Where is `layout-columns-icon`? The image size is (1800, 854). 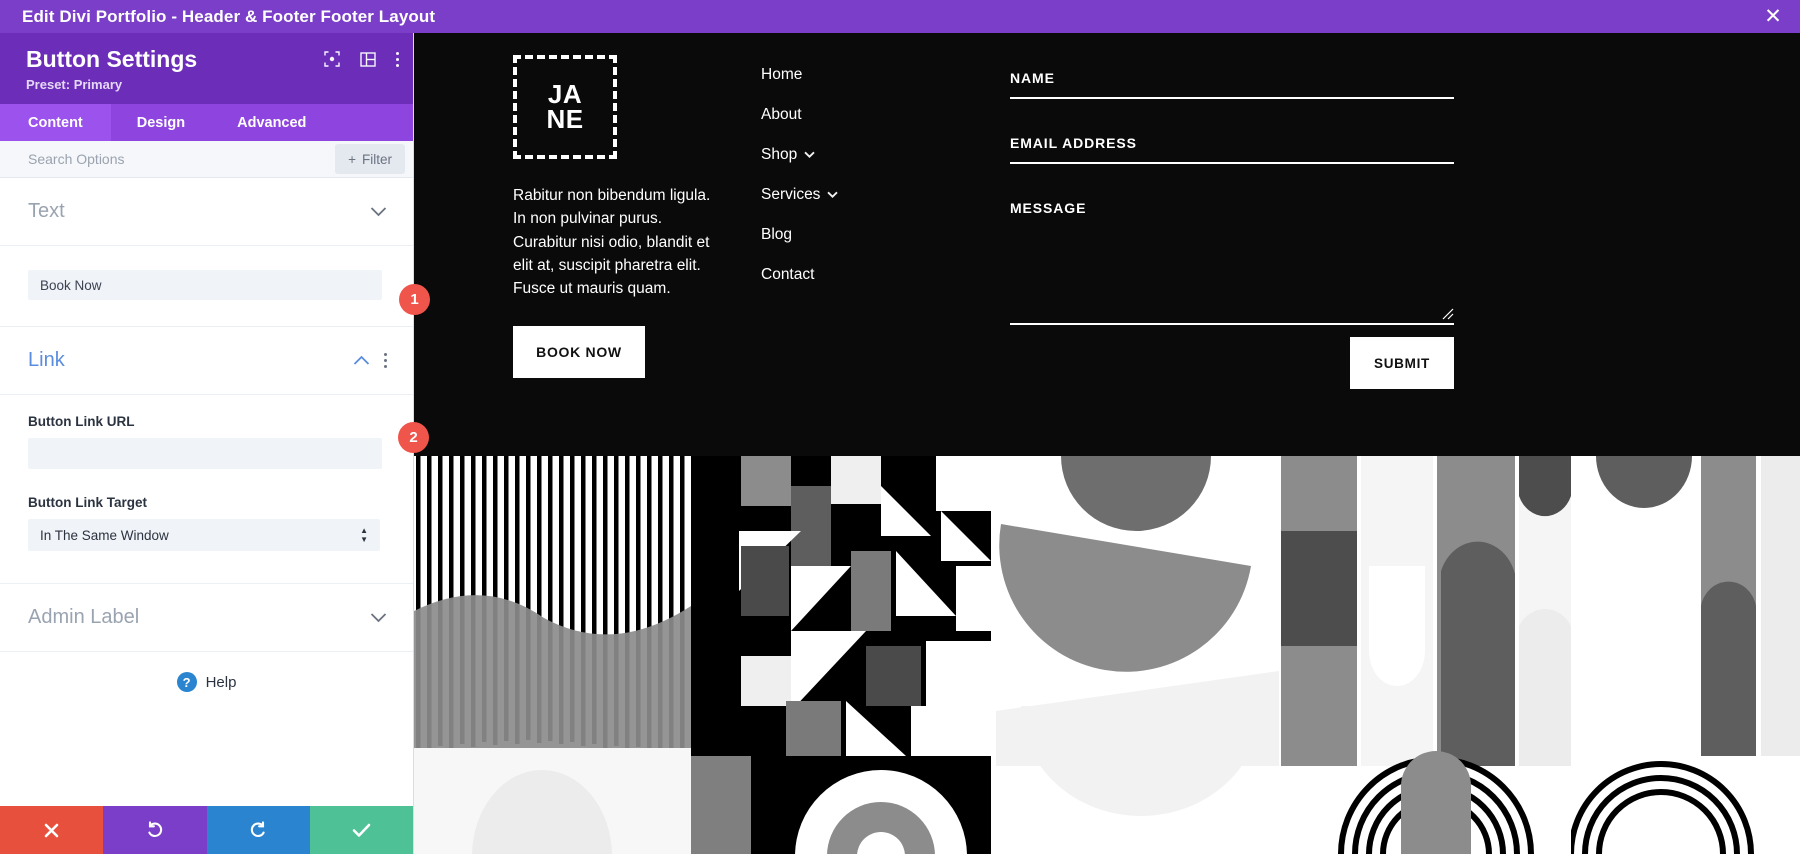
layout-columns-icon is located at coordinates (368, 59).